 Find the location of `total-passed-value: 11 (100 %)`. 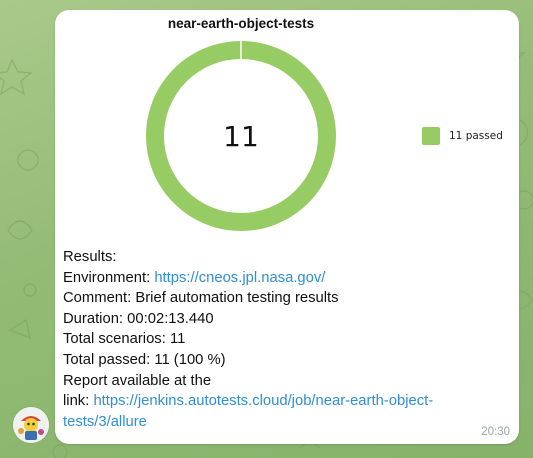

total-passed-value: 11 (100 %) is located at coordinates (190, 359).